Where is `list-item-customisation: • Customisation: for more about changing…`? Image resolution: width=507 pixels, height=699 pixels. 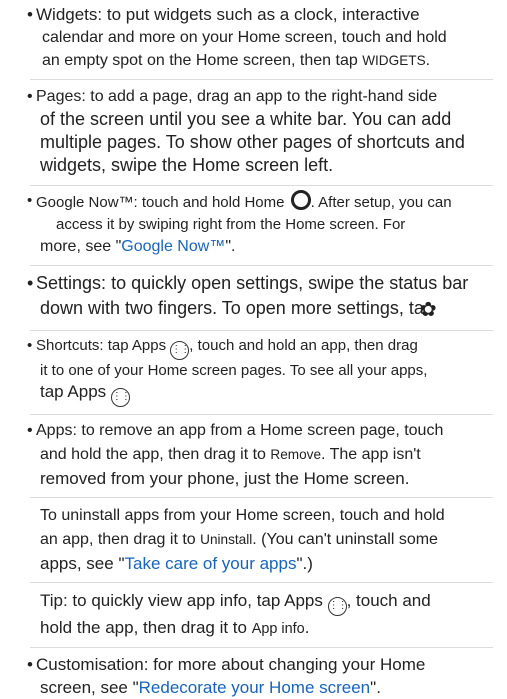 list-item-customisation: • Customisation: for more about changing… is located at coordinates (253, 673).